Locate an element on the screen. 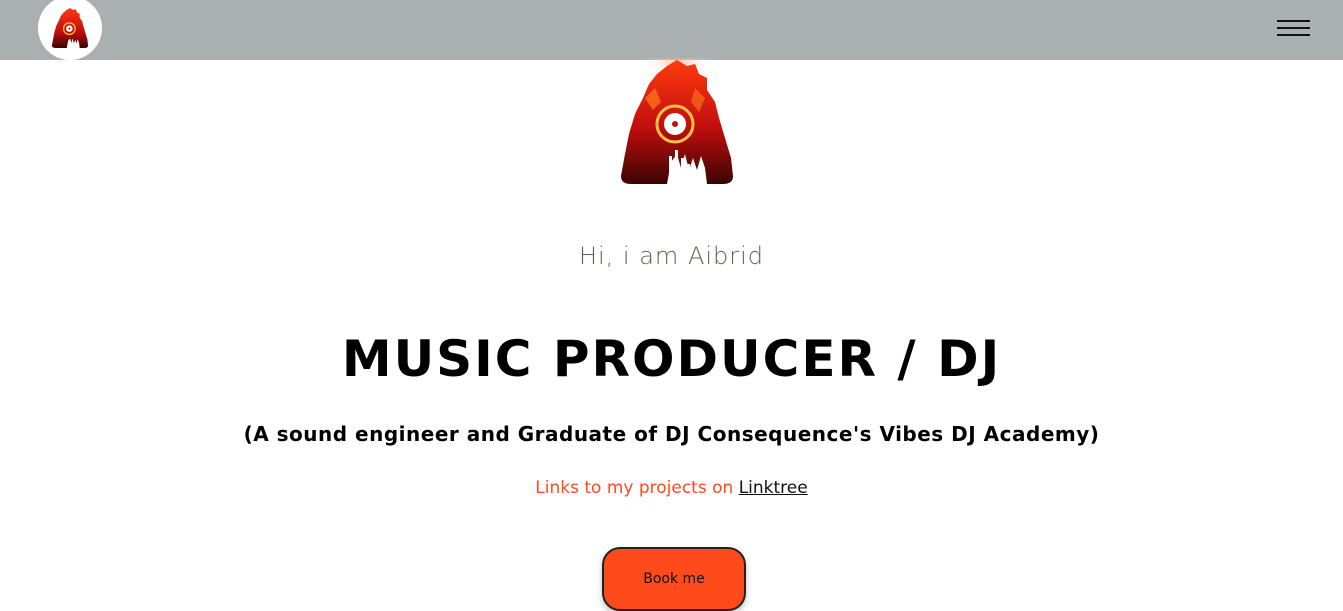 The height and width of the screenshot is (611, 1343). linktree-link: Linktree is located at coordinates (773, 488).